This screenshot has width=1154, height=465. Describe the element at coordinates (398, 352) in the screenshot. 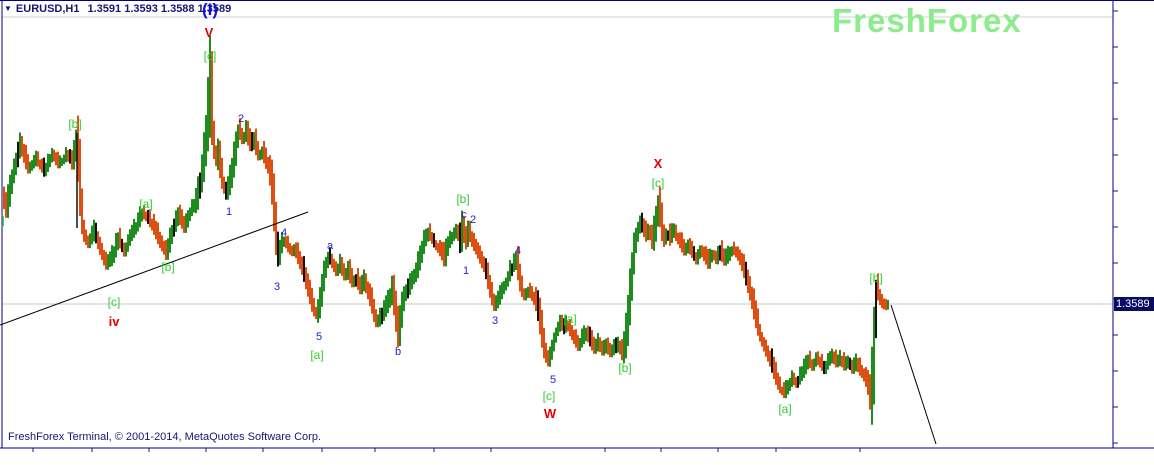

I see `wave-label: b` at that location.